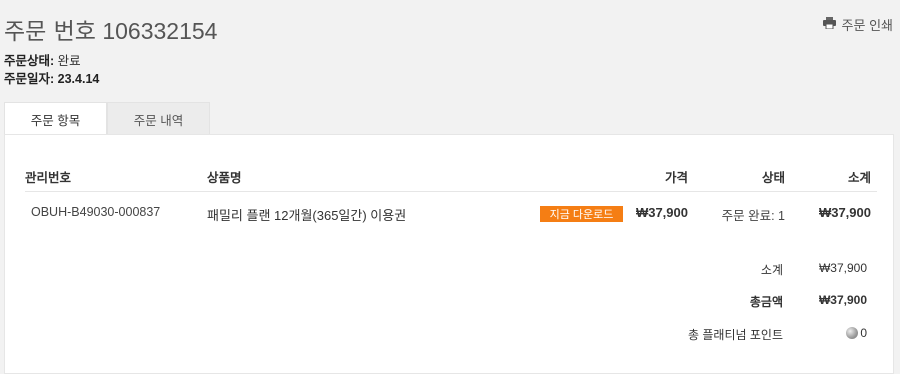 This screenshot has width=900, height=374. I want to click on row-status: 주문 완료: 1, so click(753, 216).